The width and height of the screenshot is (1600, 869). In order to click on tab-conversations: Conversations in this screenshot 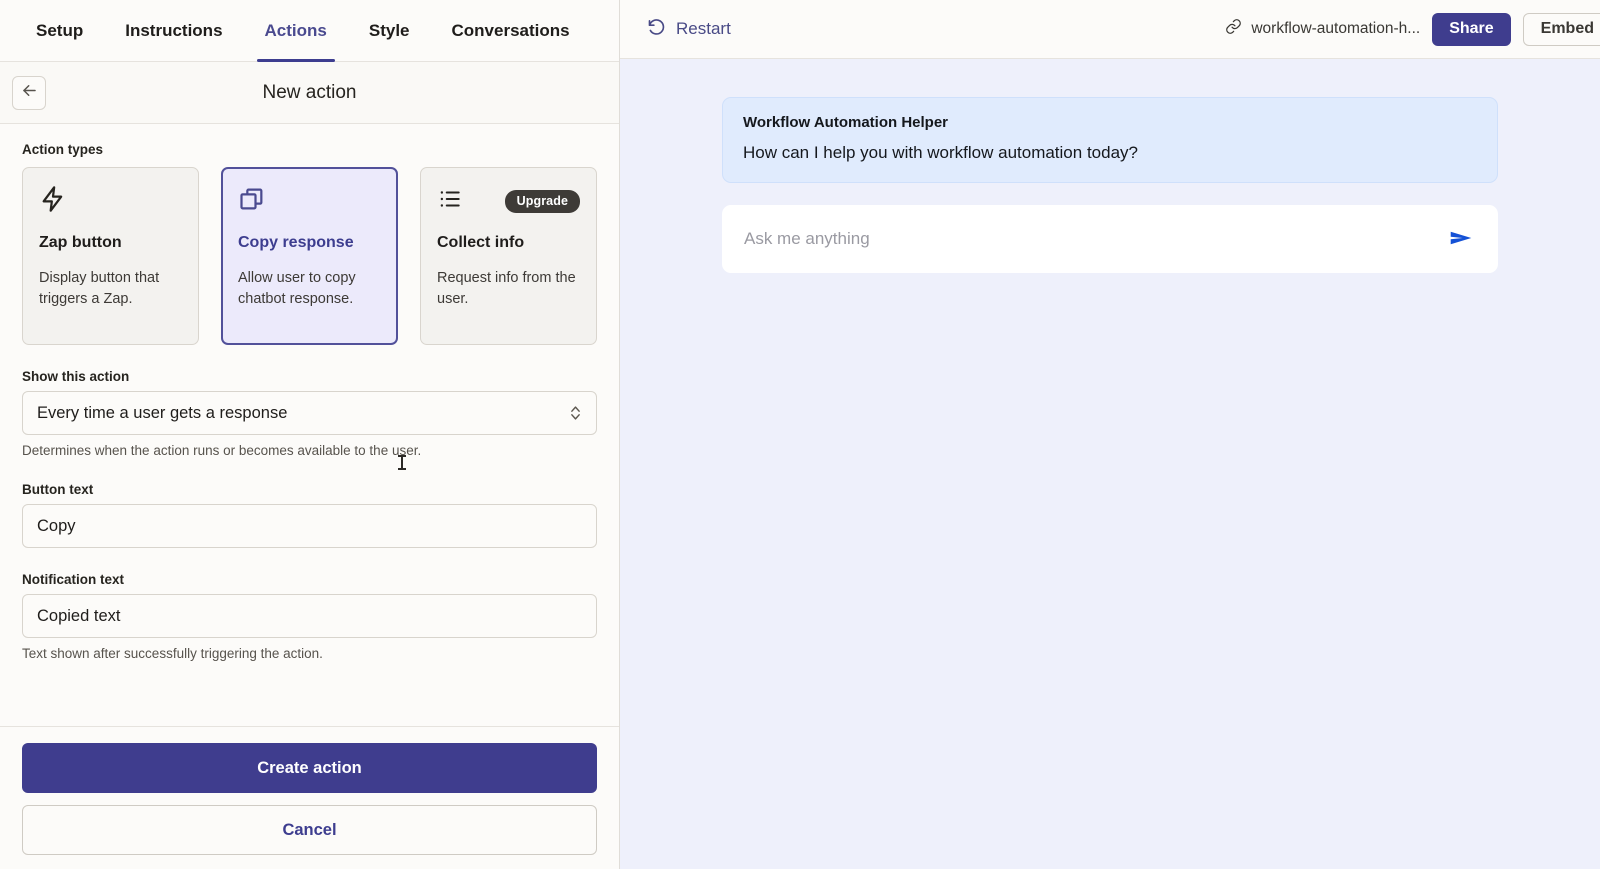, I will do `click(511, 31)`.